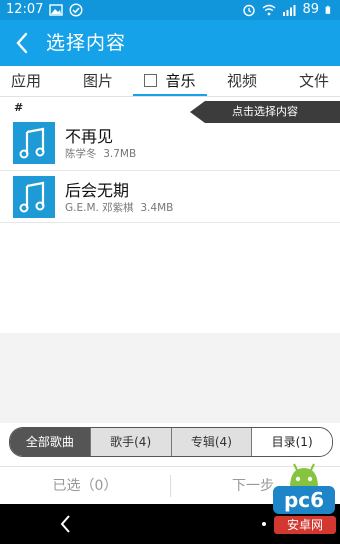 This screenshot has width=340, height=544. I want to click on filter-segmented-control: 全部歌曲 歌手(4) 专辑(4) 目录(1), so click(171, 442).